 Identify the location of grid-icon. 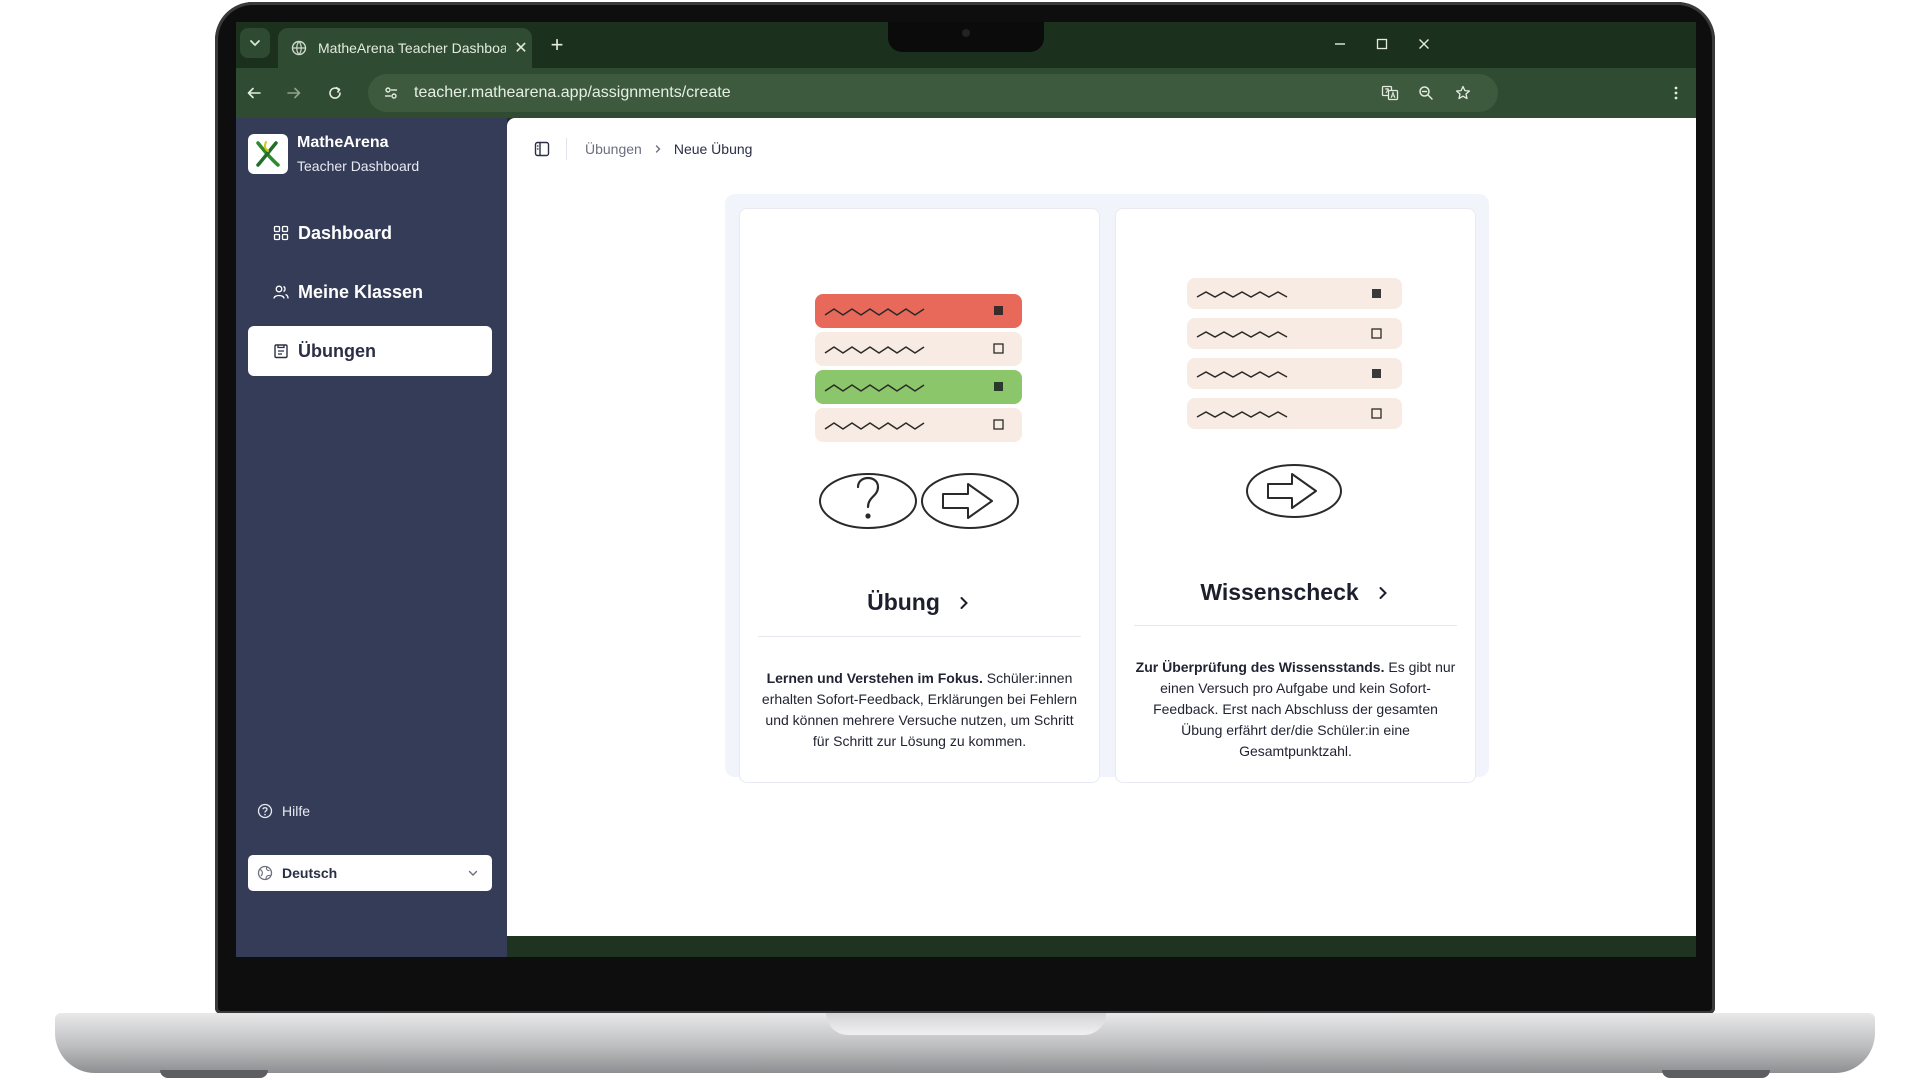
(281, 233).